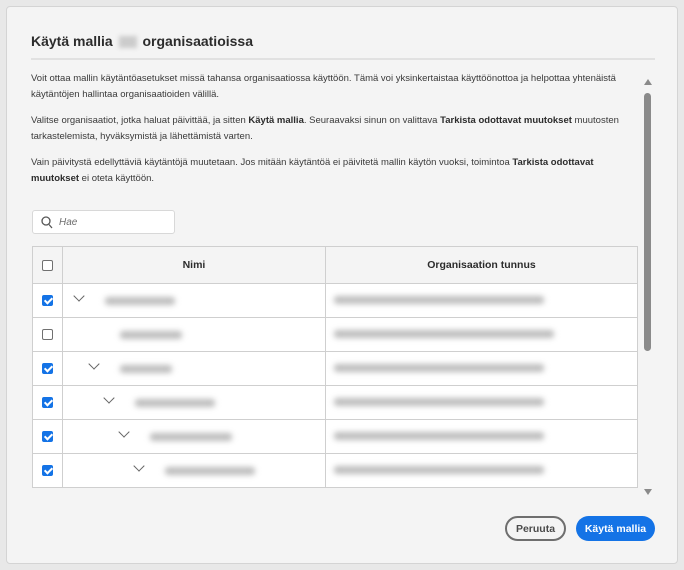 The width and height of the screenshot is (684, 570). I want to click on divider, so click(343, 59).